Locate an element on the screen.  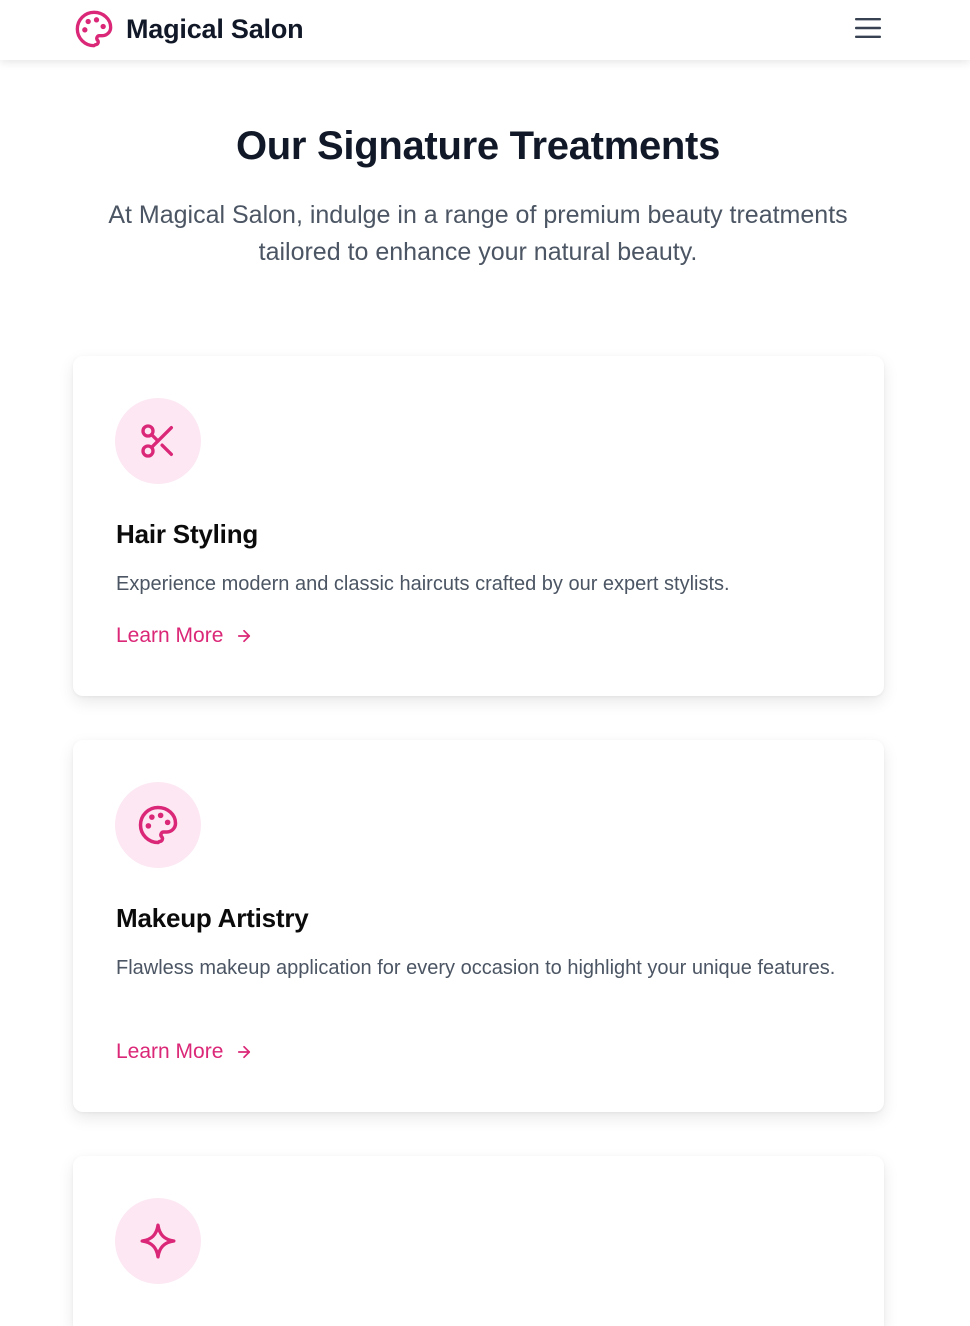
page-title: Our Signature Treatments is located at coordinates (478, 146).